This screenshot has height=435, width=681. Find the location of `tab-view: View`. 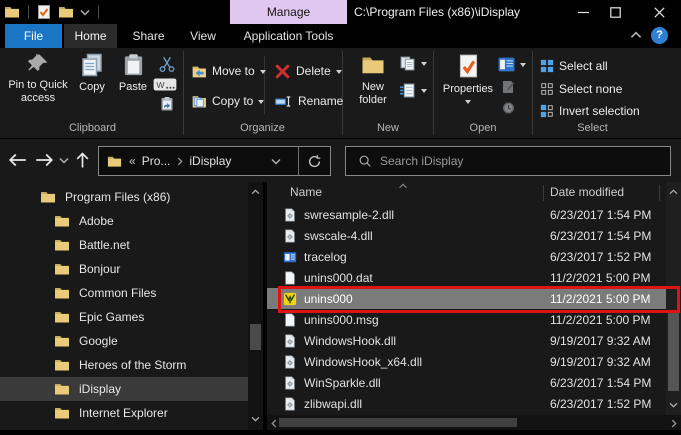

tab-view: View is located at coordinates (203, 36).